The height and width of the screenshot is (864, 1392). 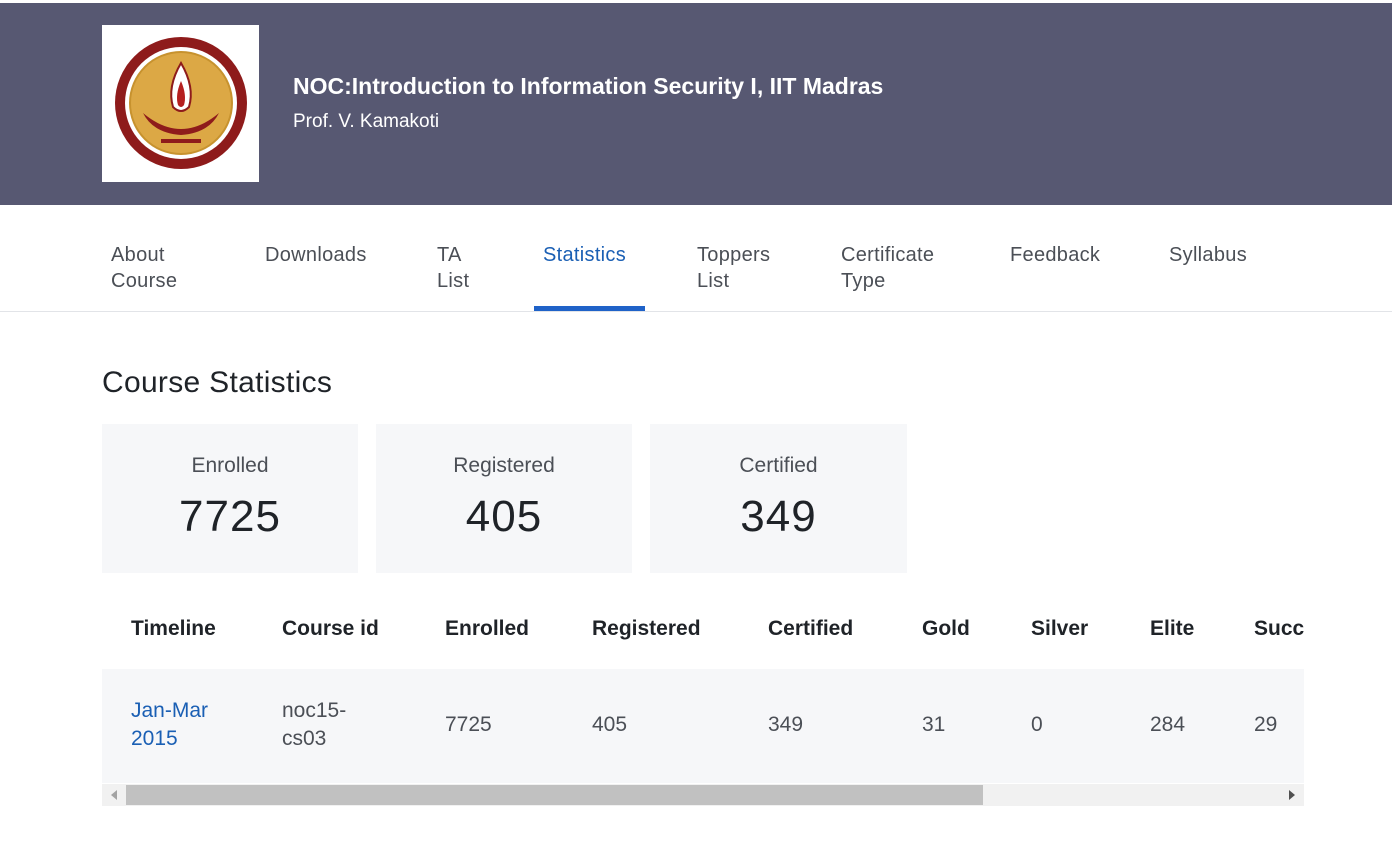 What do you see at coordinates (1172, 628) in the screenshot?
I see `column-header-elite: Elite` at bounding box center [1172, 628].